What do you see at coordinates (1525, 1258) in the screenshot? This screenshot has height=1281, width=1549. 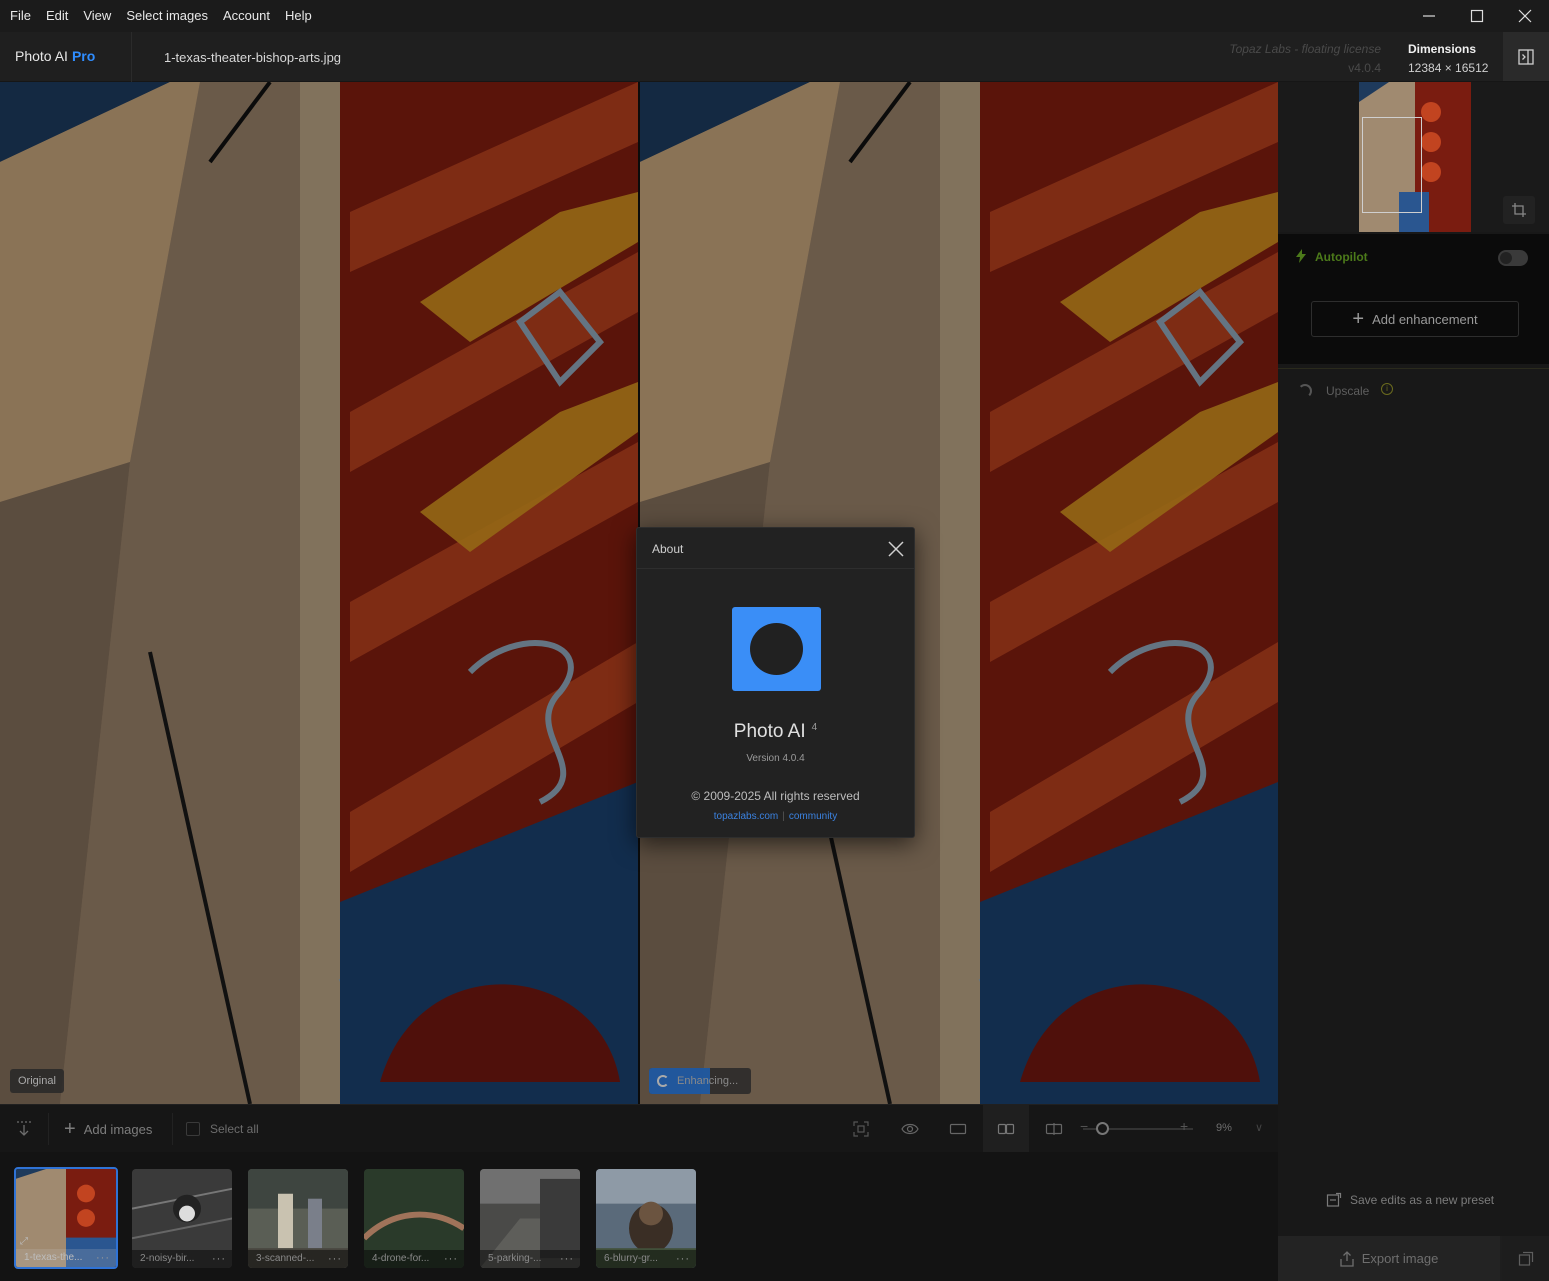 I see `export-settings-button` at bounding box center [1525, 1258].